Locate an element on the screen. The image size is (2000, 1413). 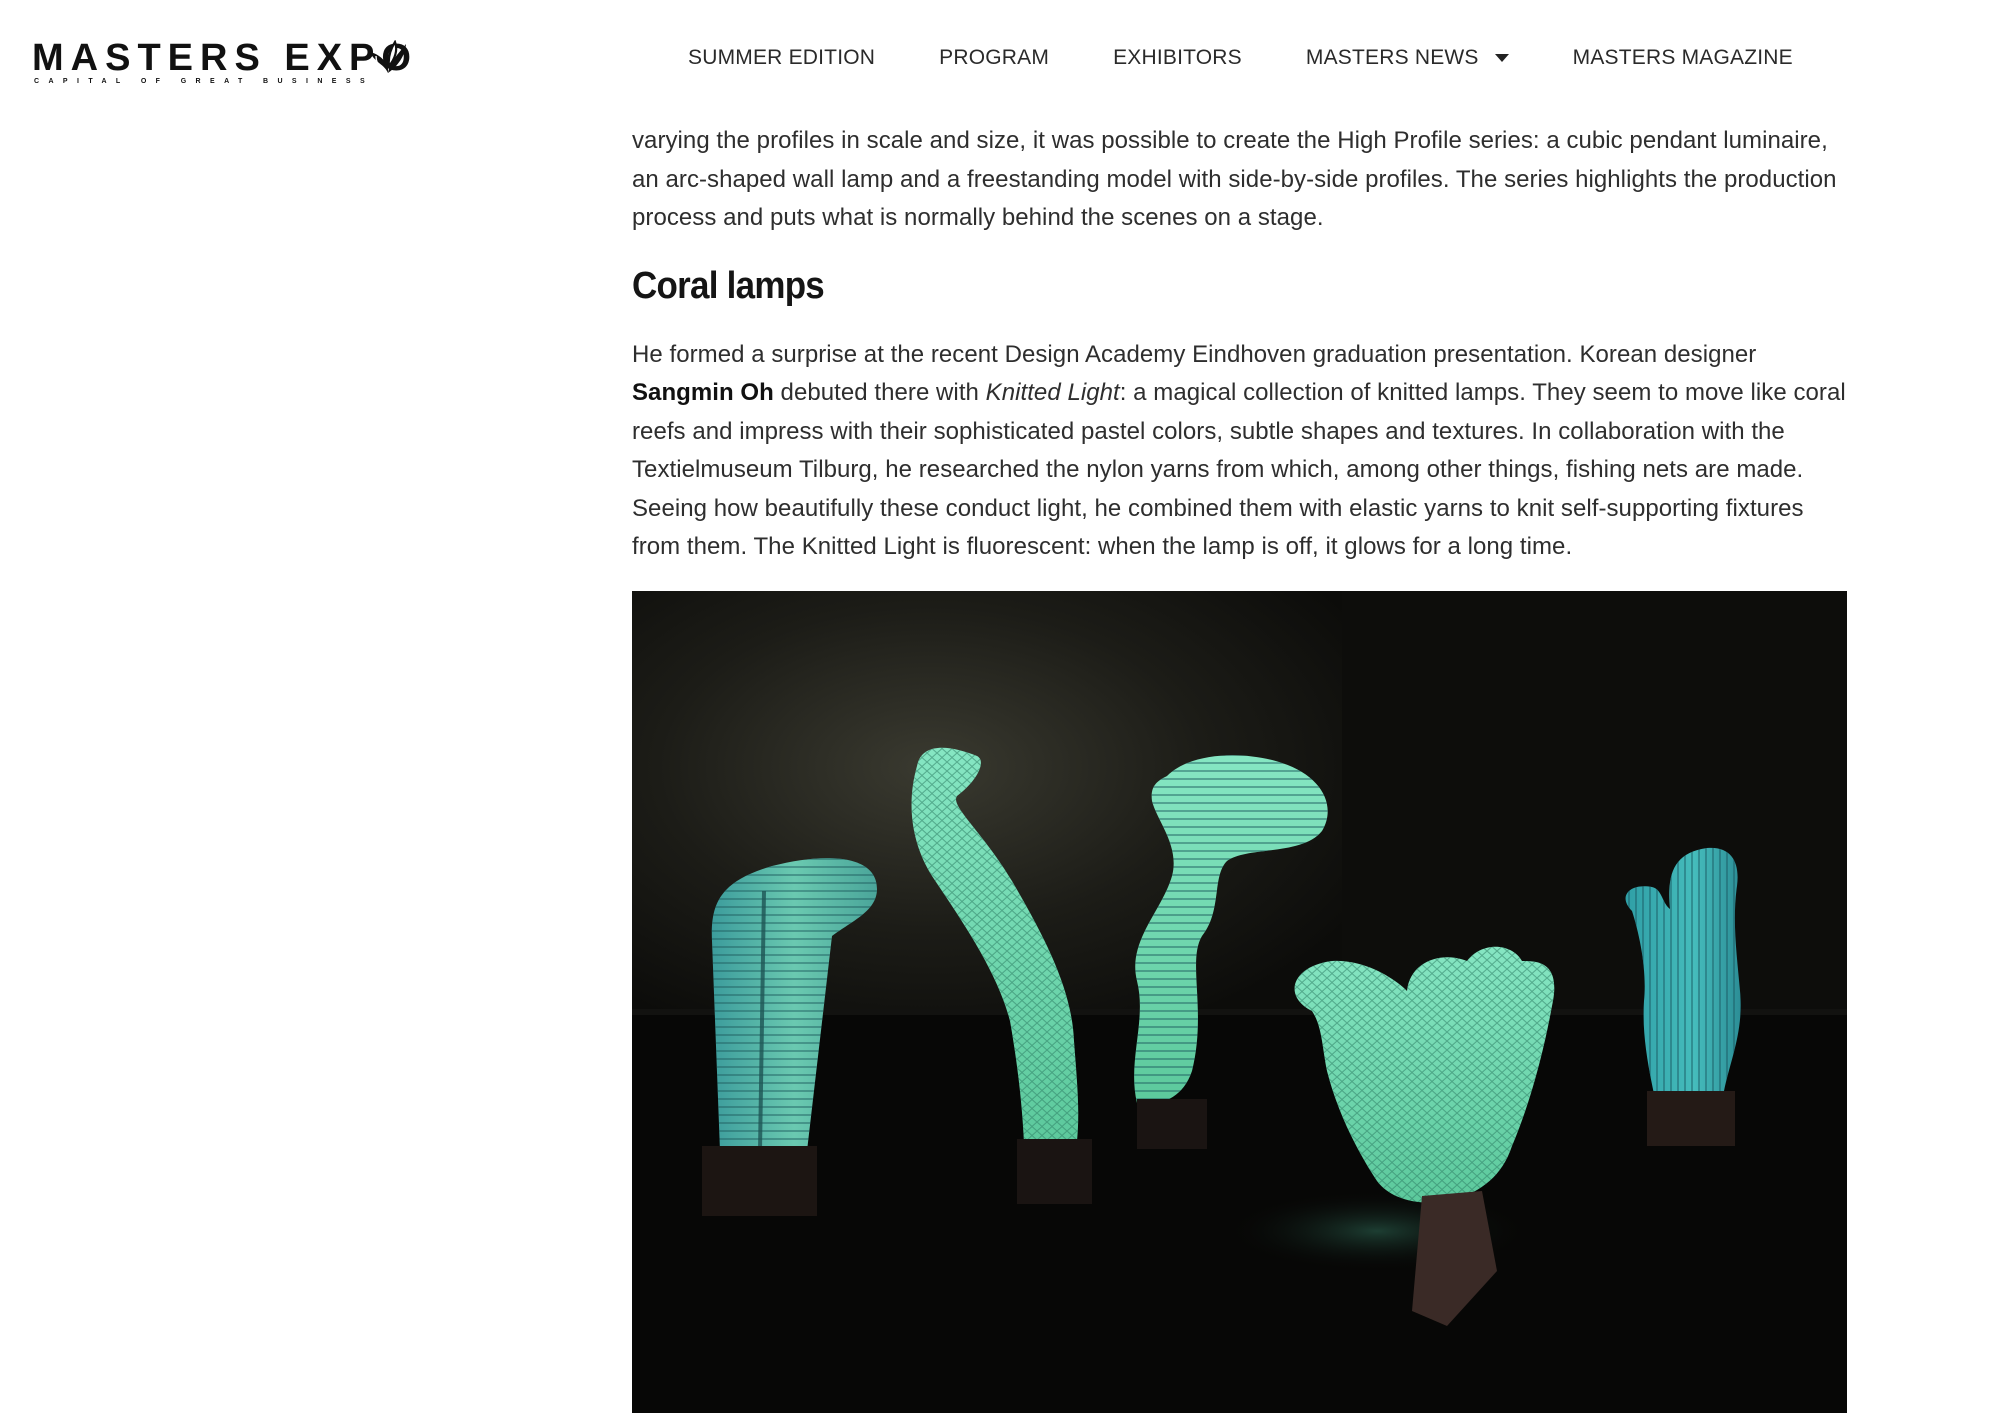
leaf-icon is located at coordinates (388, 56).